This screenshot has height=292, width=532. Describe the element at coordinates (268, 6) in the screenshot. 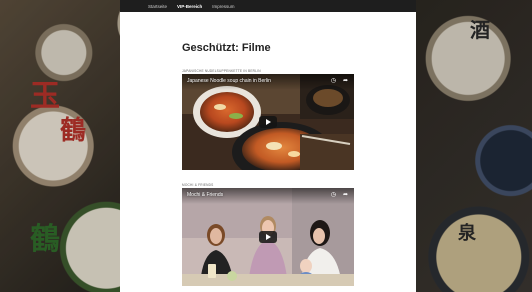

I see `top-navigation: Startseite VIP-Bereich Impressum` at that location.